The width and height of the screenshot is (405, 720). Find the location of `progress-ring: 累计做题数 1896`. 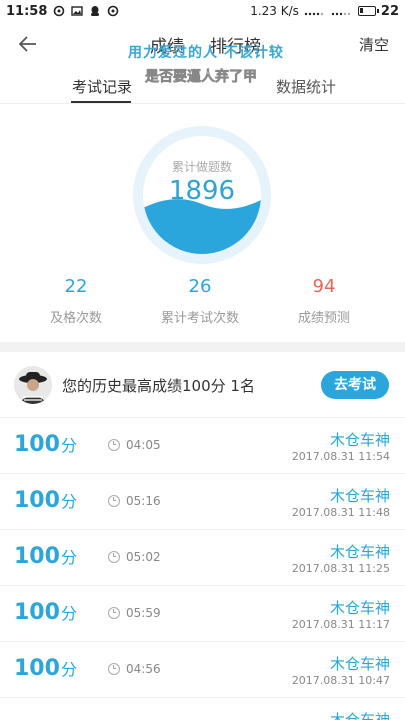

progress-ring: 累计做题数 1896 is located at coordinates (202, 195).